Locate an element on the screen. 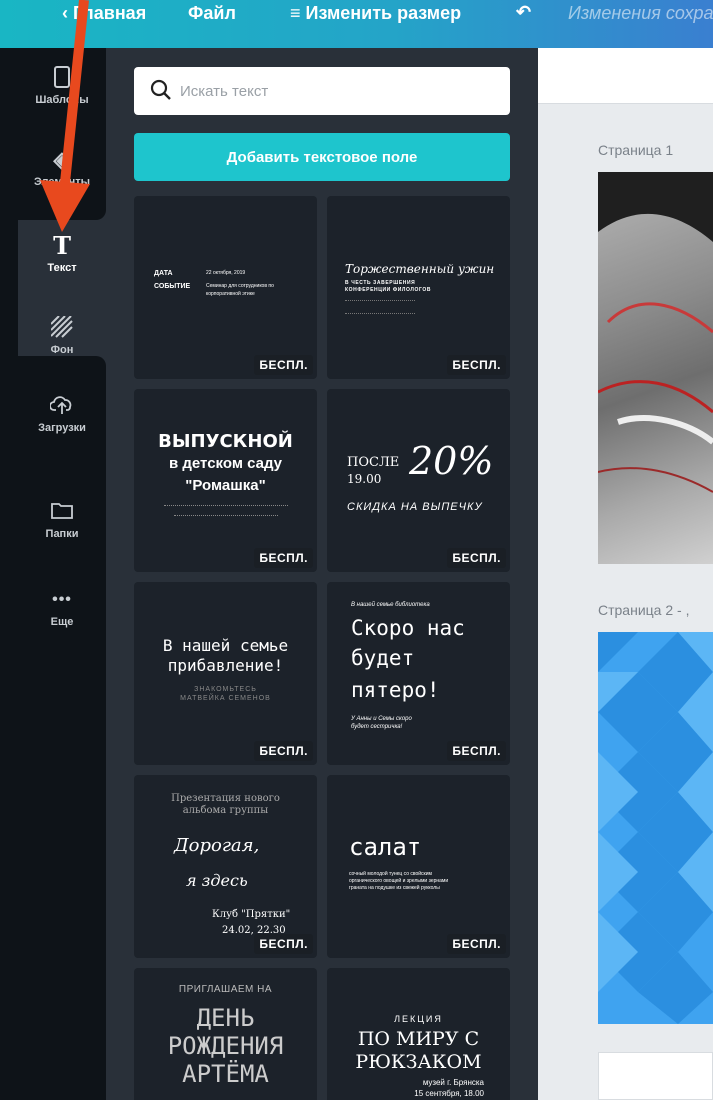  template-text: ПОСЛЕ is located at coordinates (373, 462).